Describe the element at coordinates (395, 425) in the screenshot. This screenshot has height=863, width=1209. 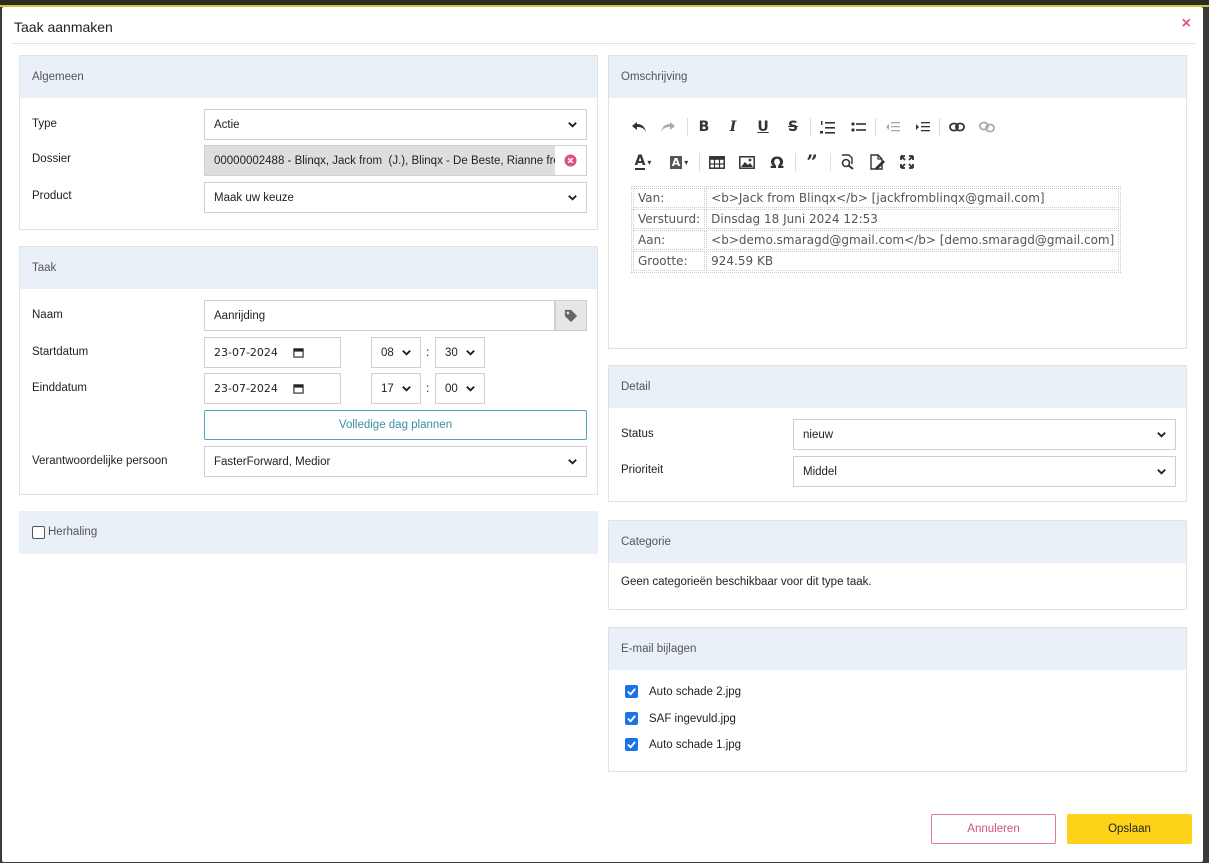
I see `full-day-button: Volledige dag plannen` at that location.